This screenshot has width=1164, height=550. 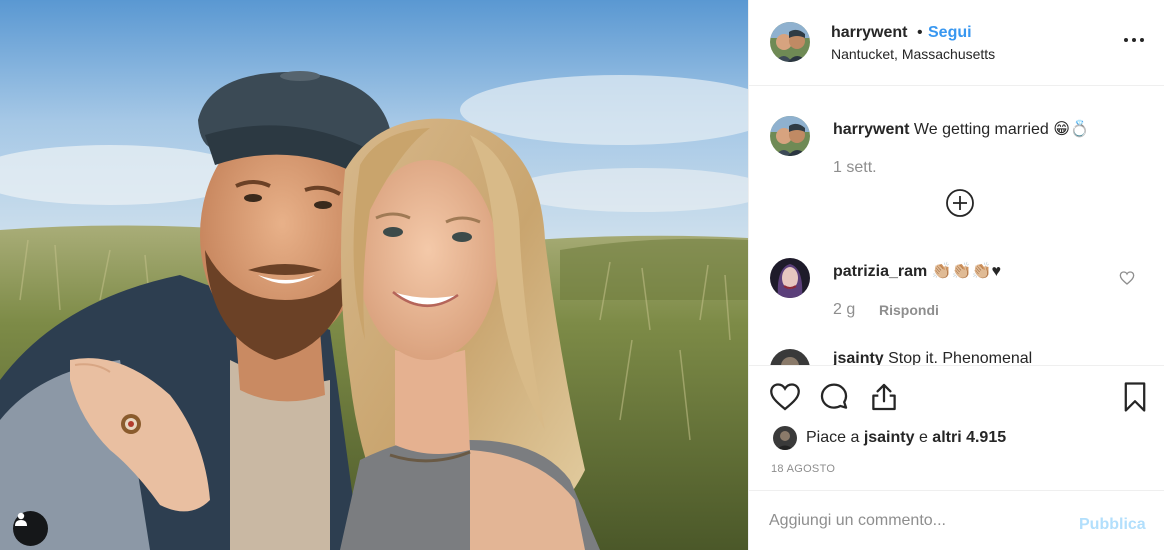 What do you see at coordinates (869, 33) in the screenshot?
I see `author-username: harrywent` at bounding box center [869, 33].